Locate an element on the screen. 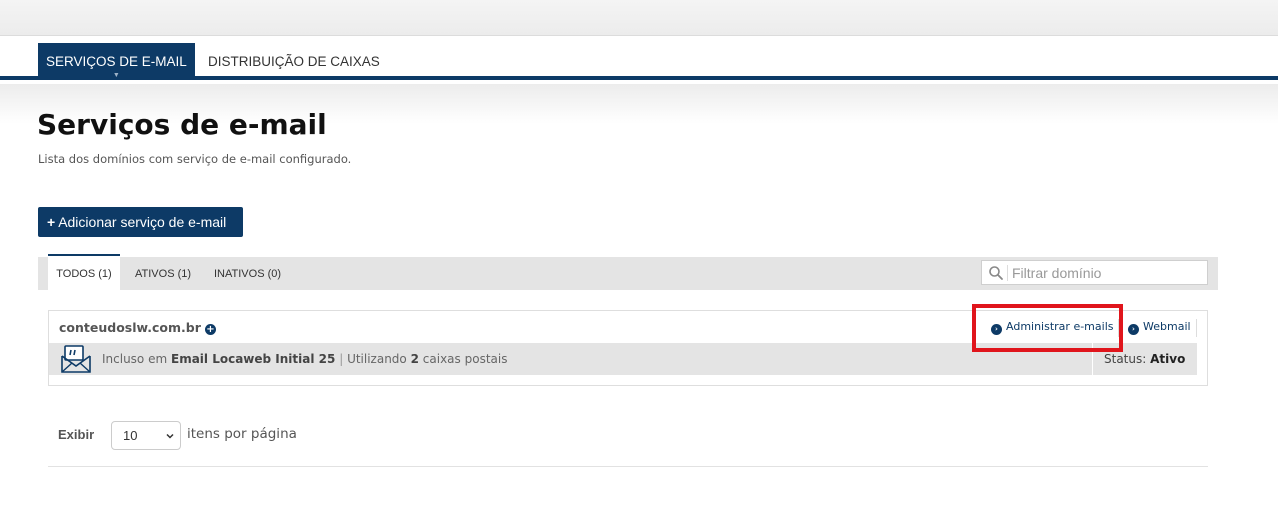 Image resolution: width=1278 pixels, height=532 pixels. add-email-service-button: + Adicionar serviço de e-mail is located at coordinates (140, 222).